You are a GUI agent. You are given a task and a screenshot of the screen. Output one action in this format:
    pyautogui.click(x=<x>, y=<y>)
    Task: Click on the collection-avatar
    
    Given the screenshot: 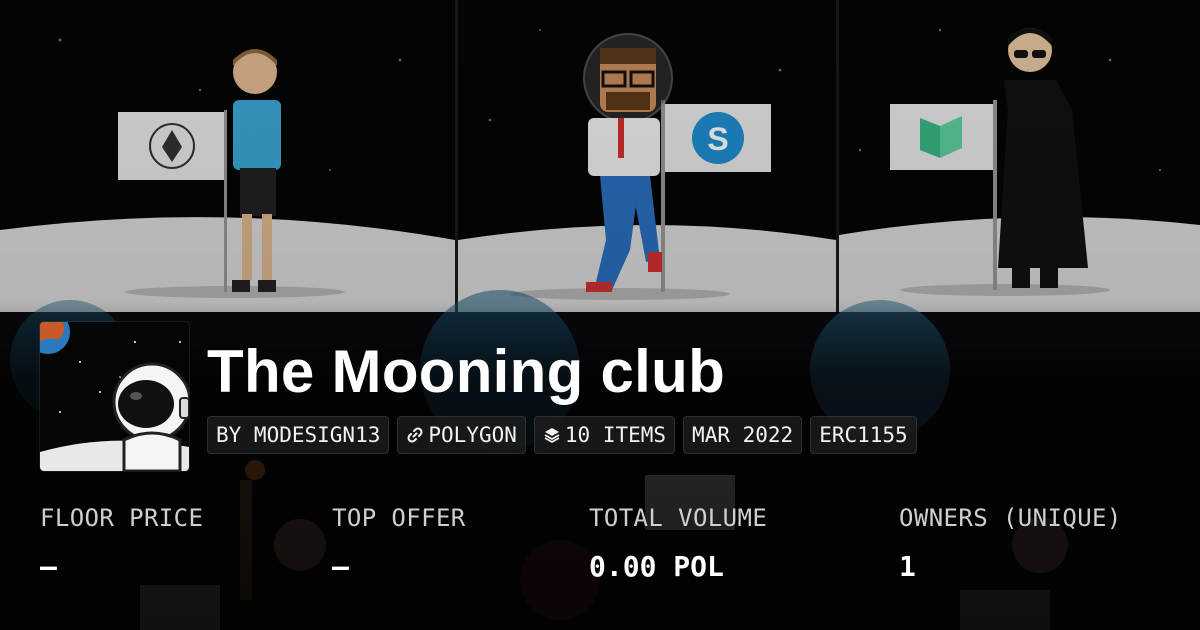 What is the action you would take?
    pyautogui.click(x=114, y=396)
    